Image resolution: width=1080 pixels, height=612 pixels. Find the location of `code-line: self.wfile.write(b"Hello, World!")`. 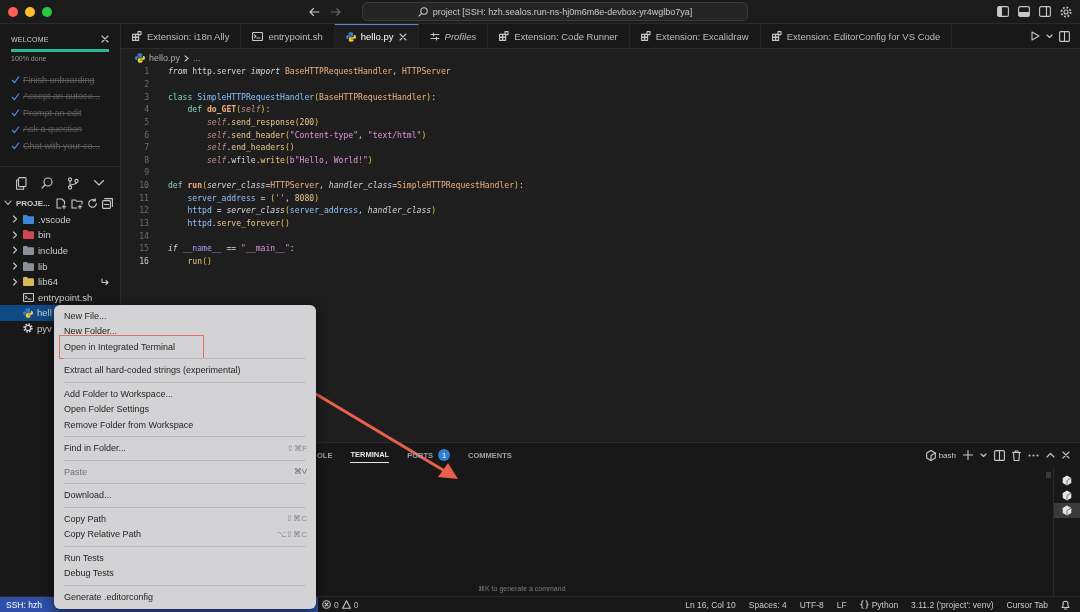

code-line: self.wfile.write(b"Hello, World!") is located at coordinates (289, 159).